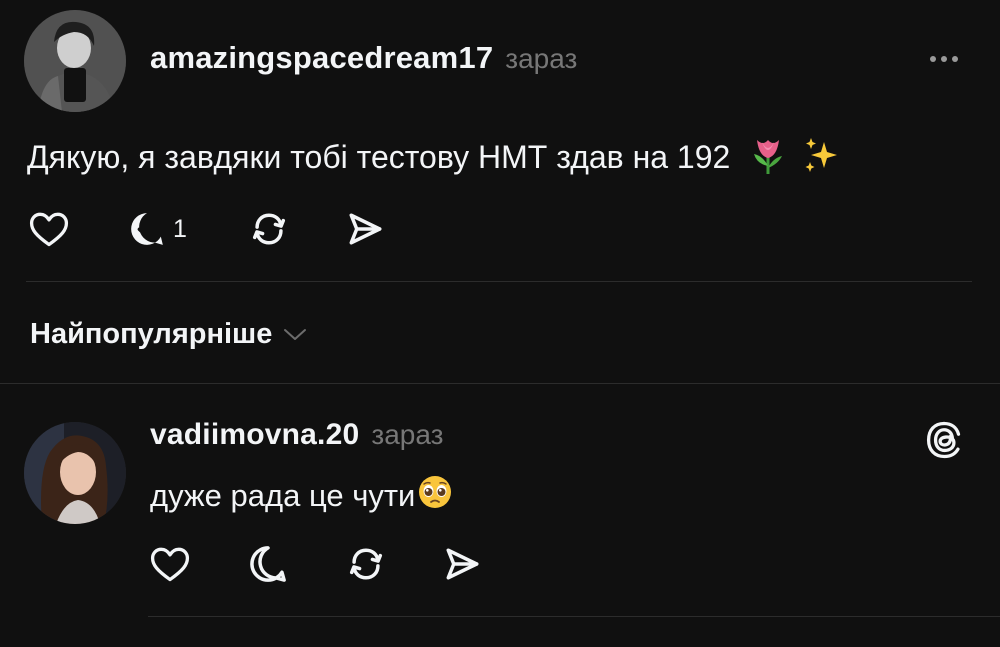  Describe the element at coordinates (77, 229) in the screenshot. I see `like-button` at that location.